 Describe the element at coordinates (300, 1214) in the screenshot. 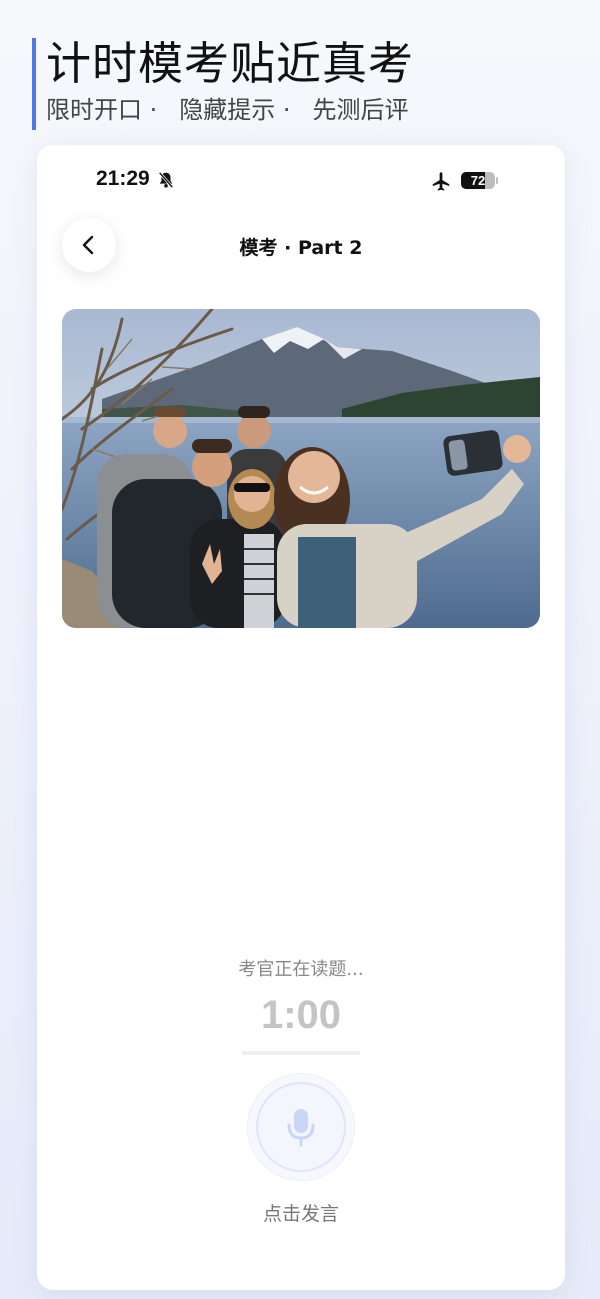

I see `mic-label: 点击发言` at that location.